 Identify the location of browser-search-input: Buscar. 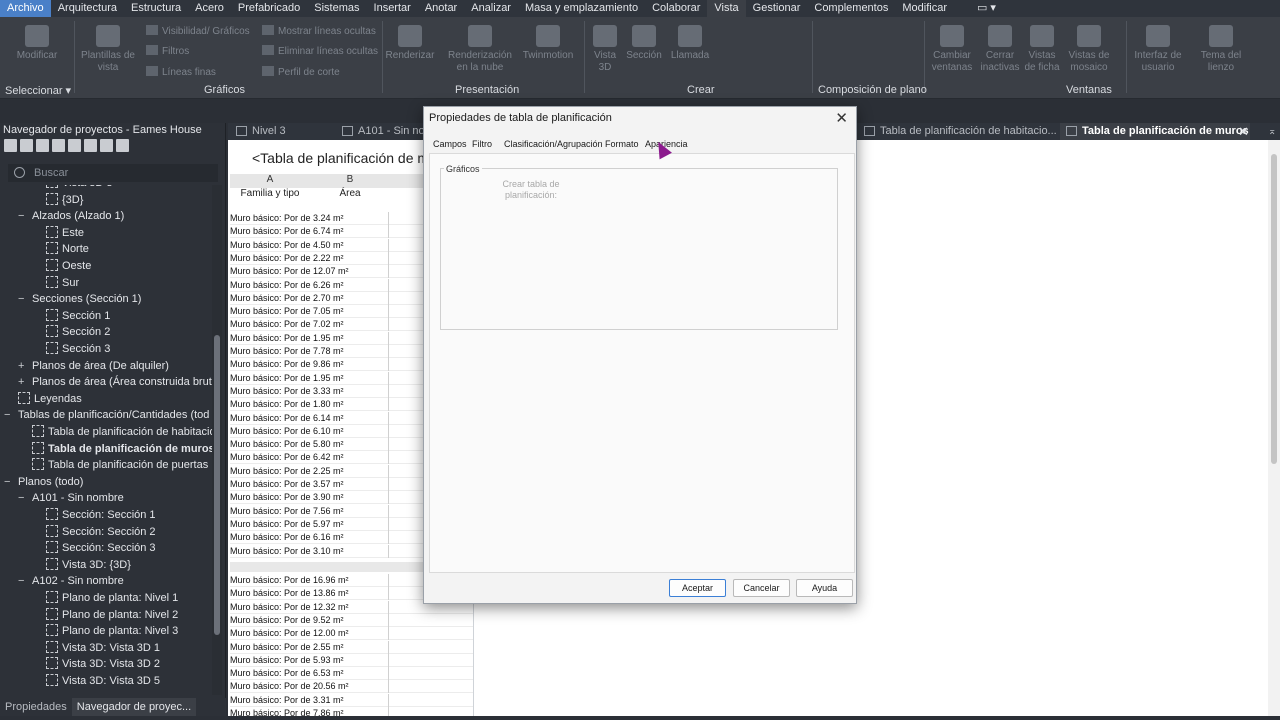
(113, 173).